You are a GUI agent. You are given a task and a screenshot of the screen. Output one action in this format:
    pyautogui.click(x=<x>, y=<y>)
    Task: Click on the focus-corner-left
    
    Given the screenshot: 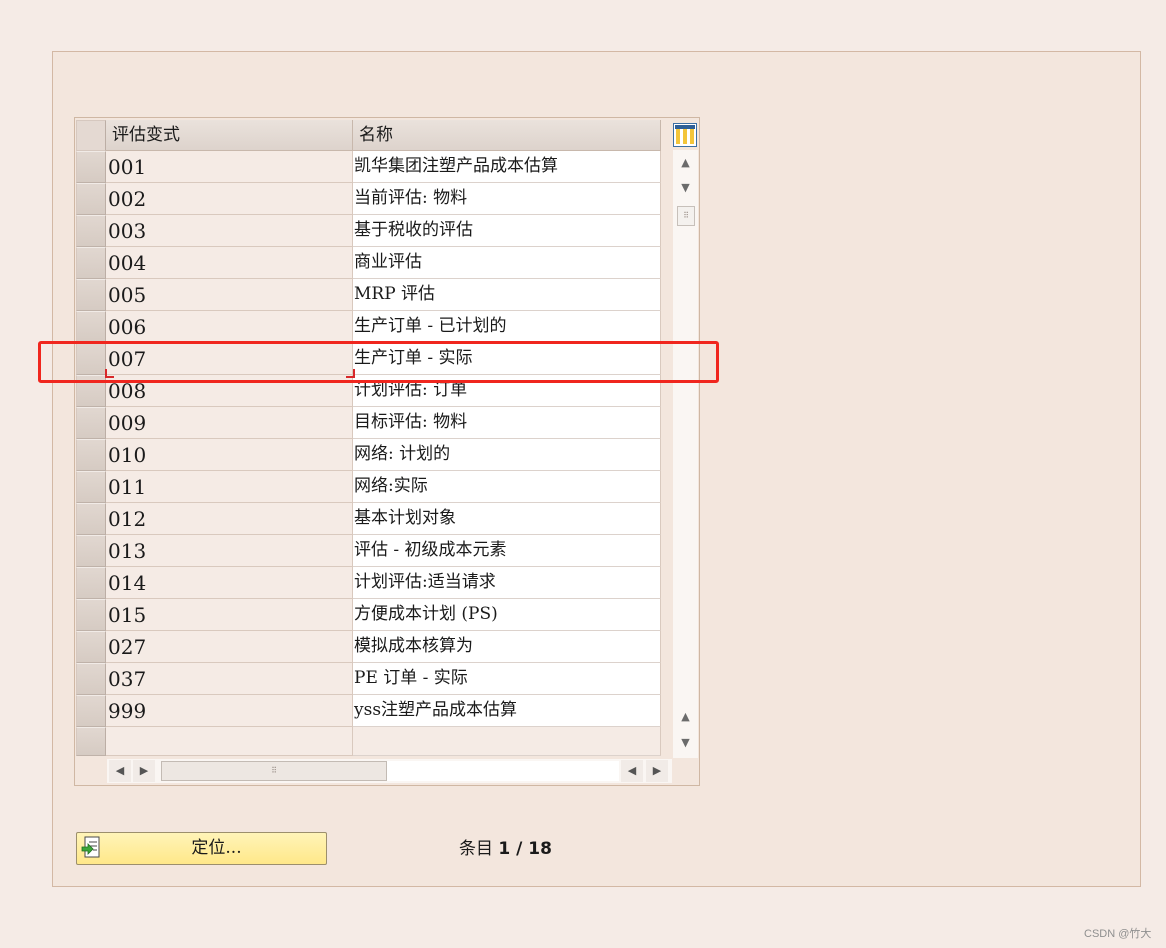 What is the action you would take?
    pyautogui.click(x=109, y=373)
    